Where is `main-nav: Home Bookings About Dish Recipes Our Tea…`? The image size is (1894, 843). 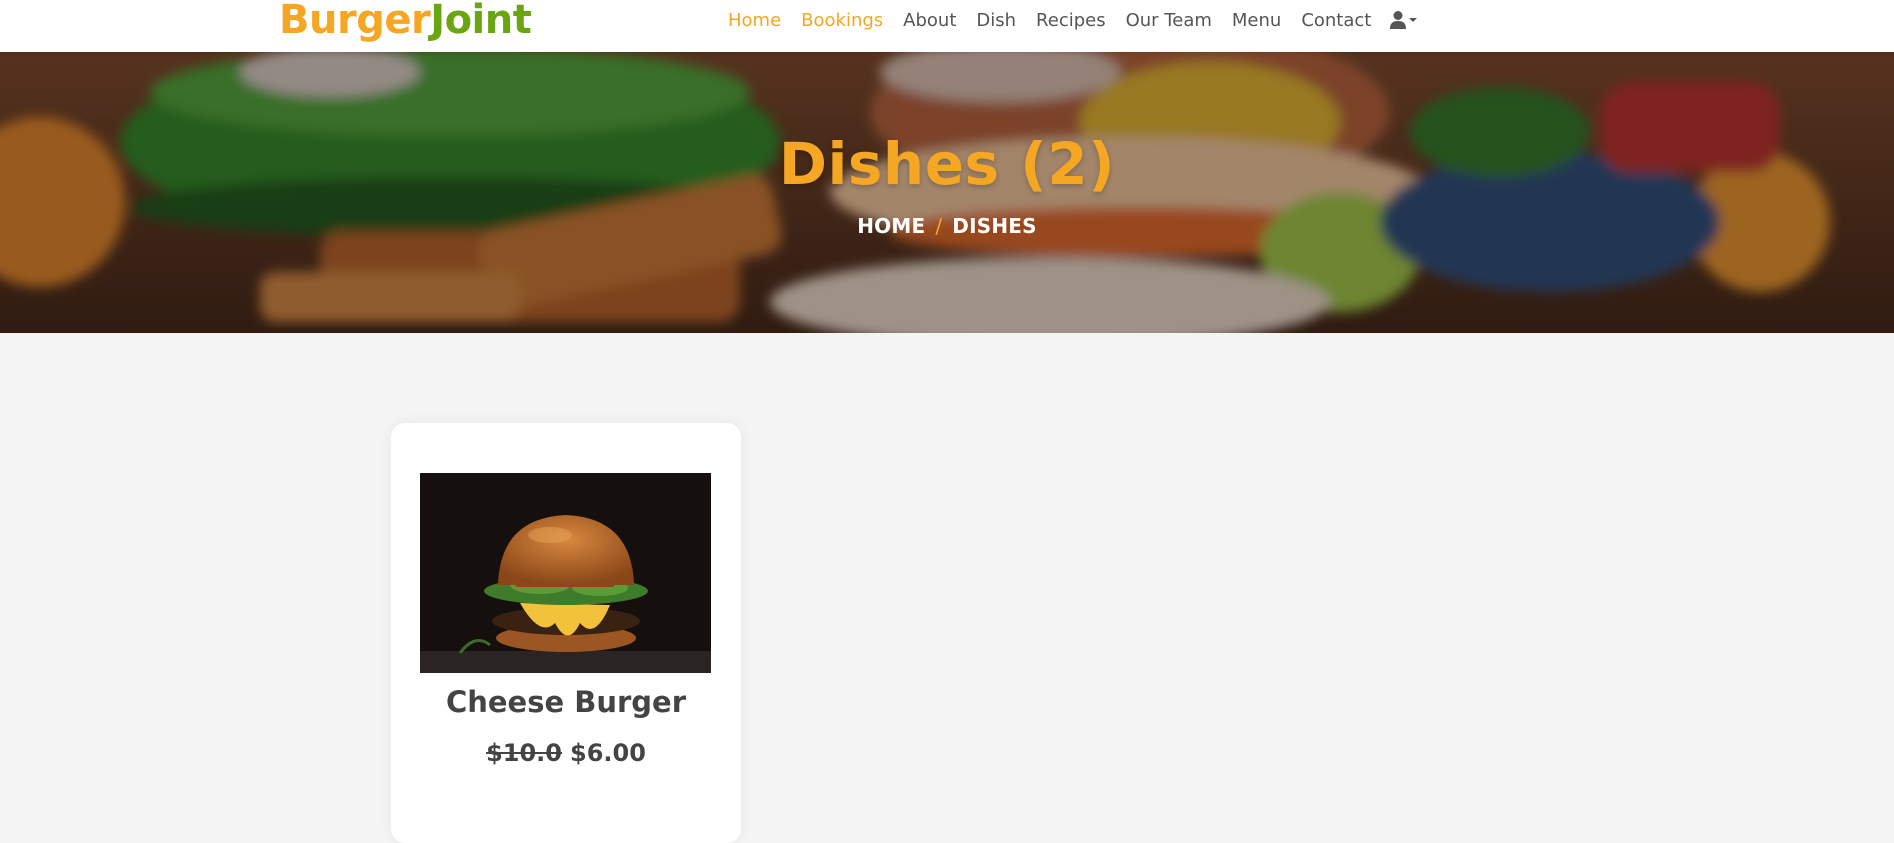 main-nav: Home Bookings About Dish Recipes Our Tea… is located at coordinates (1073, 20).